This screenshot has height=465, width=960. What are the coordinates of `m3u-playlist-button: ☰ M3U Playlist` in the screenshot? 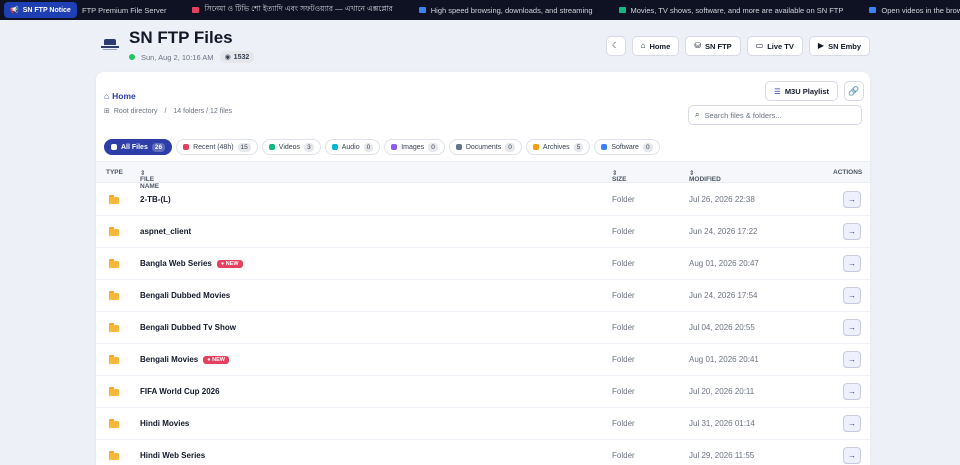 It's located at (801, 91).